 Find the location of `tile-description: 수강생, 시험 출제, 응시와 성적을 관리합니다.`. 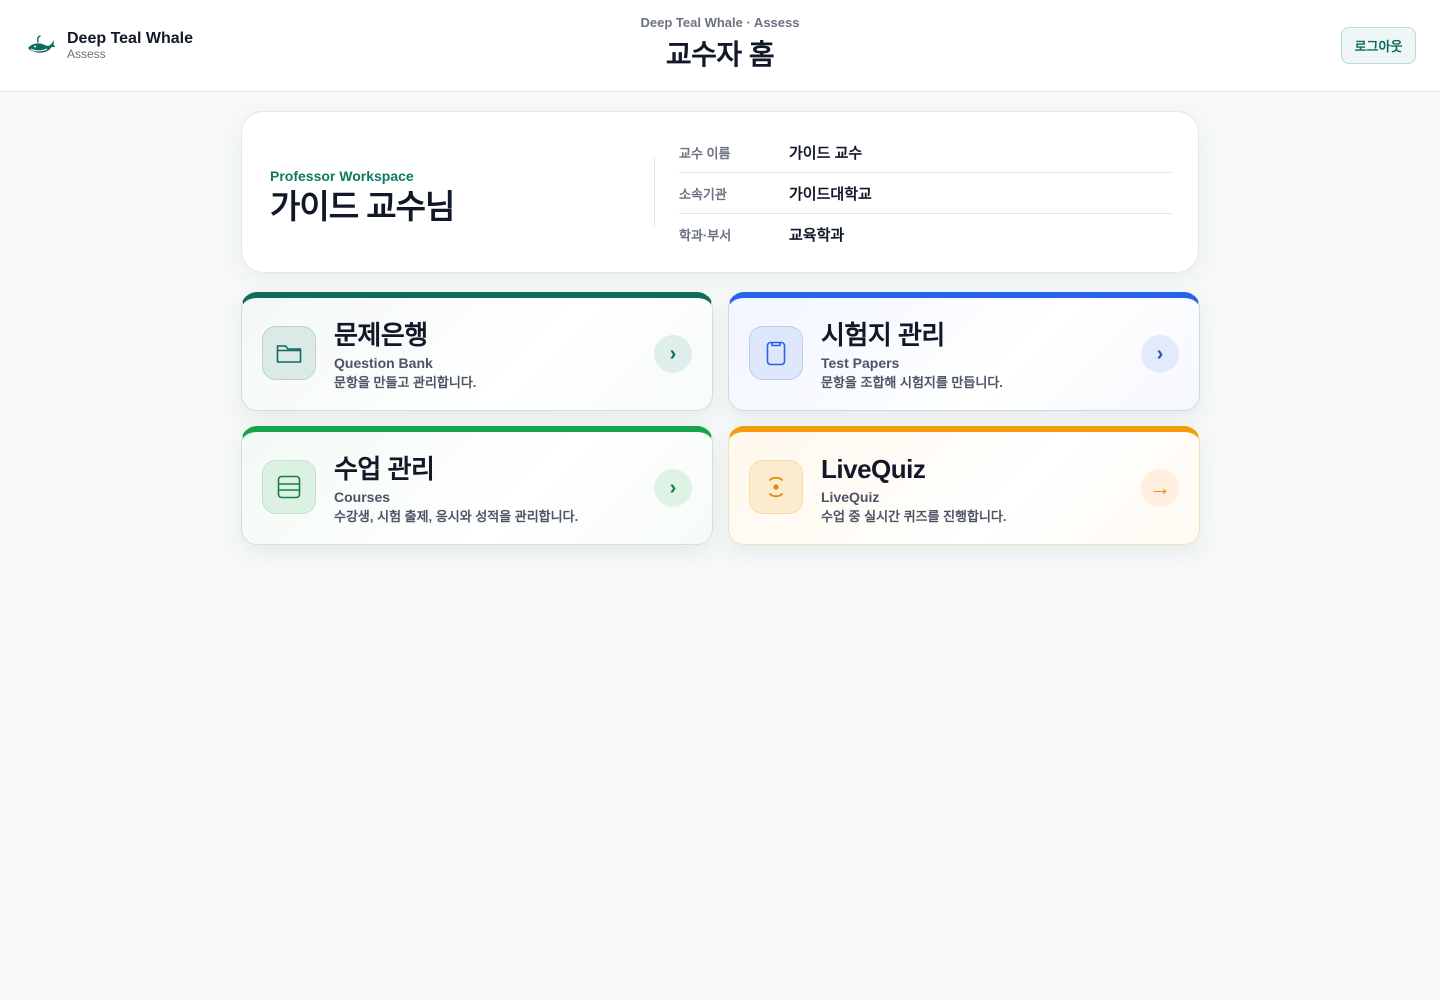

tile-description: 수강생, 시험 출제, 응시와 성적을 관리합니다. is located at coordinates (456, 516).